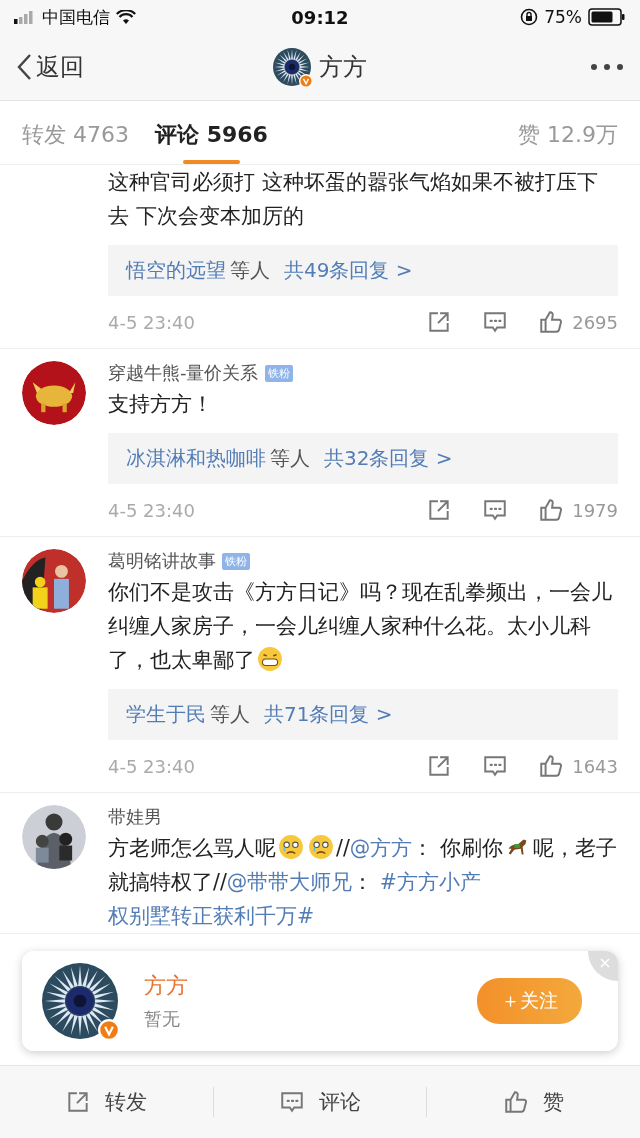 This screenshot has height=1138, width=640. What do you see at coordinates (75, 135) in the screenshot?
I see `tab: 转发 4763` at bounding box center [75, 135].